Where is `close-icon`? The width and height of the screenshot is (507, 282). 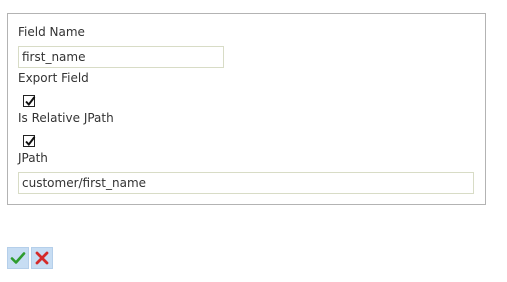 close-icon is located at coordinates (42, 258).